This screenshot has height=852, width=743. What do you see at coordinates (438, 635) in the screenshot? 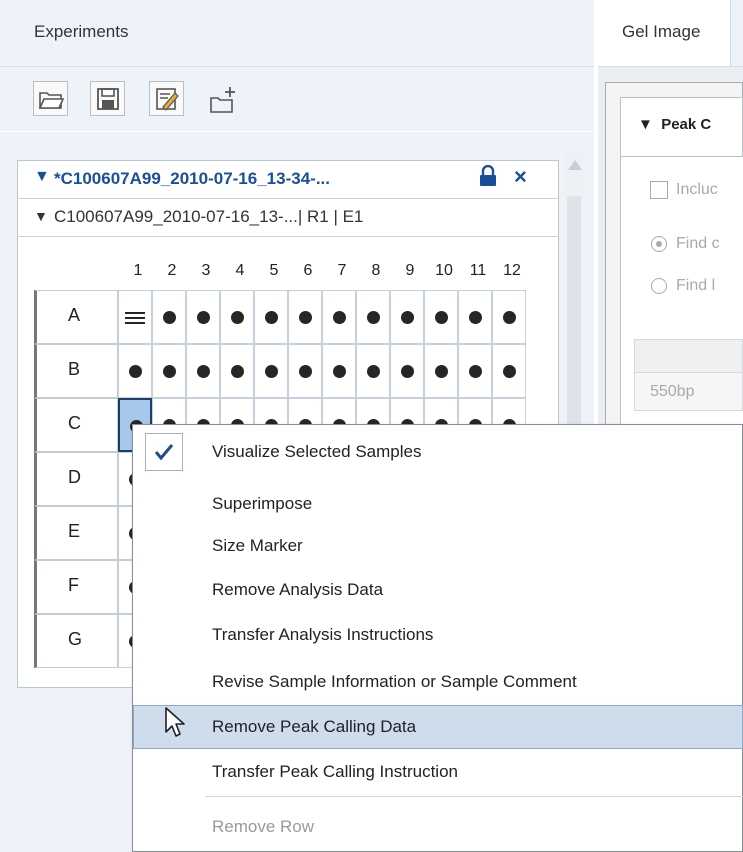
I see `menu-item-transfer-analysis-instructions: Transfer Analysis Instructions` at bounding box center [438, 635].